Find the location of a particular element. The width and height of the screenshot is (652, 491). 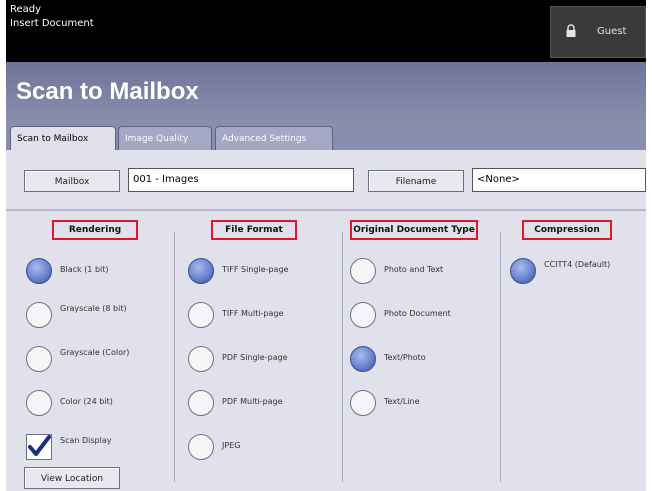

option-label: Photo and Text is located at coordinates (414, 269).